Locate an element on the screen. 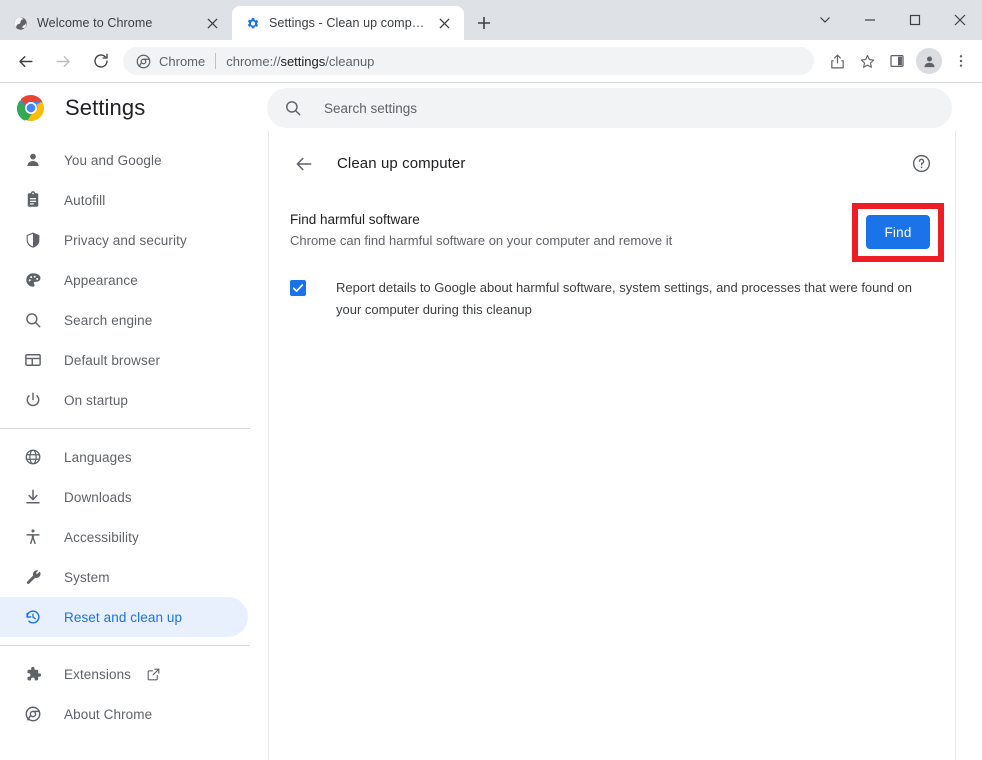  minimize-button is located at coordinates (869, 20).